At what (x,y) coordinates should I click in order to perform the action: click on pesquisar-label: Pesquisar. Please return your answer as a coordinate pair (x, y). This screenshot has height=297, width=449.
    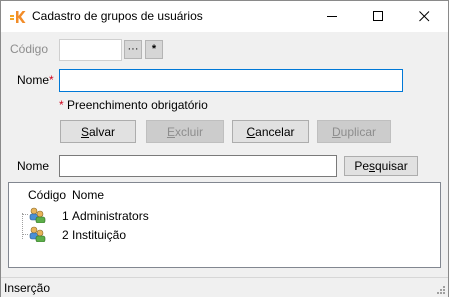
    Looking at the image, I should click on (381, 166).